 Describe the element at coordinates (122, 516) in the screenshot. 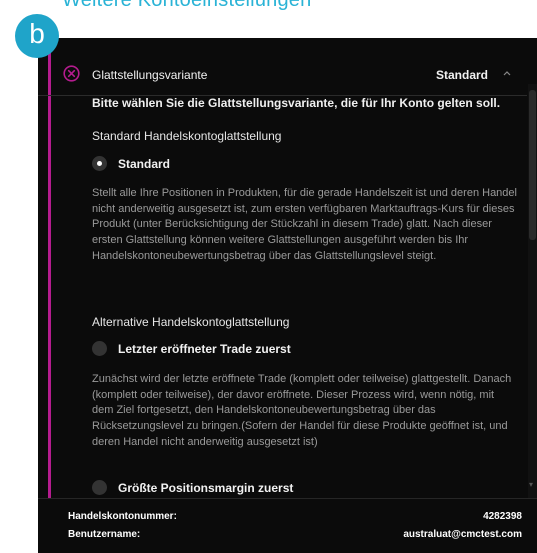

I see `account-number-label: Handelskontonummer:` at that location.